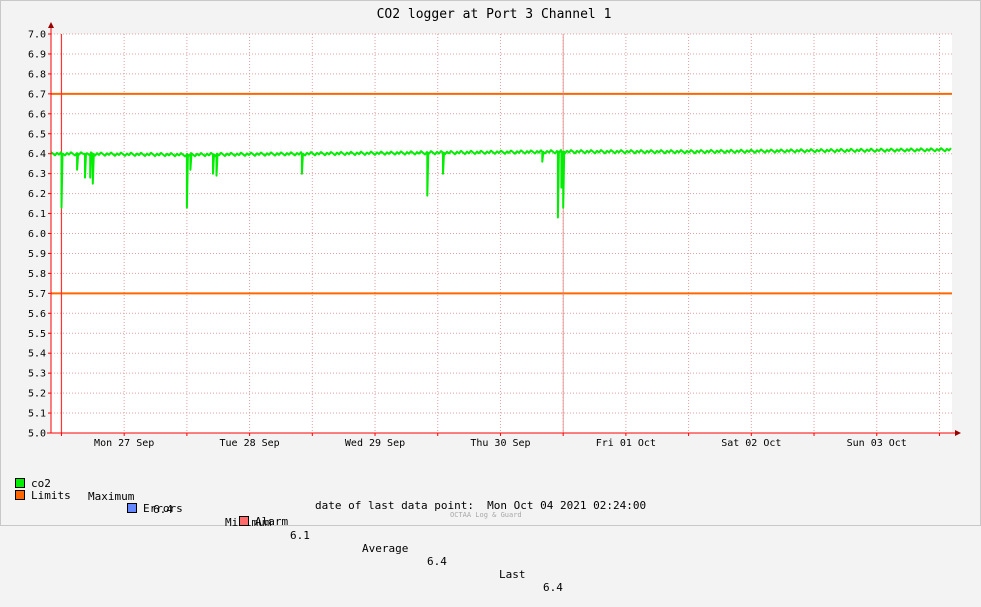 The width and height of the screenshot is (981, 607). Describe the element at coordinates (512, 574) in the screenshot. I see `last-label: Last` at that location.